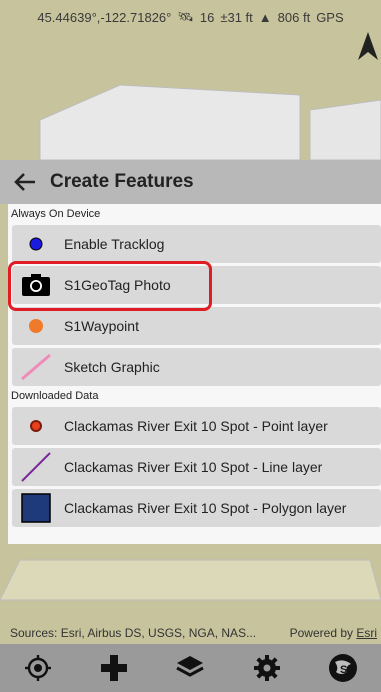 The height and width of the screenshot is (692, 381). I want to click on accuracy-text: ±31 ft, so click(236, 17).